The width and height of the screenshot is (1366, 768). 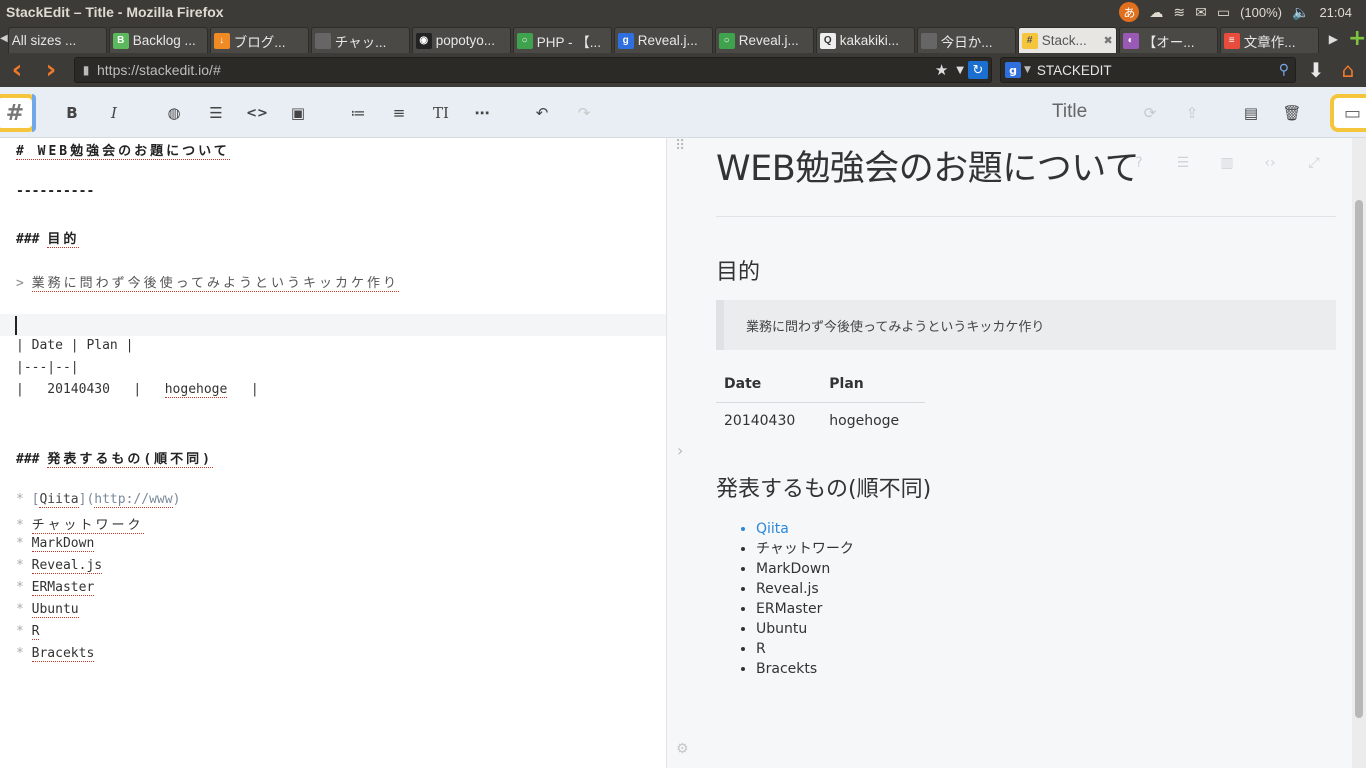 What do you see at coordinates (90, 389) in the screenshot?
I see `editor-row-date: | 20140430 |` at bounding box center [90, 389].